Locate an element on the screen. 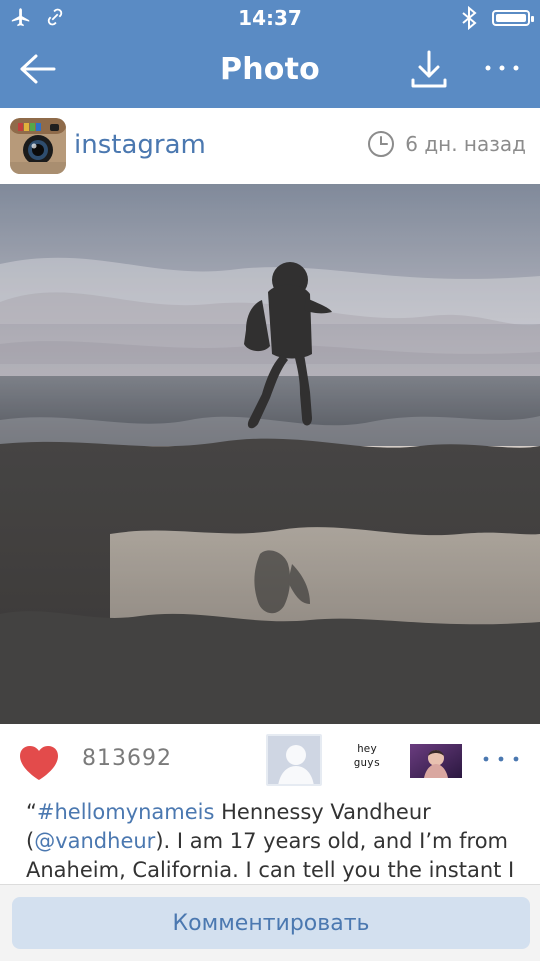  liker-photo-image is located at coordinates (436, 761).